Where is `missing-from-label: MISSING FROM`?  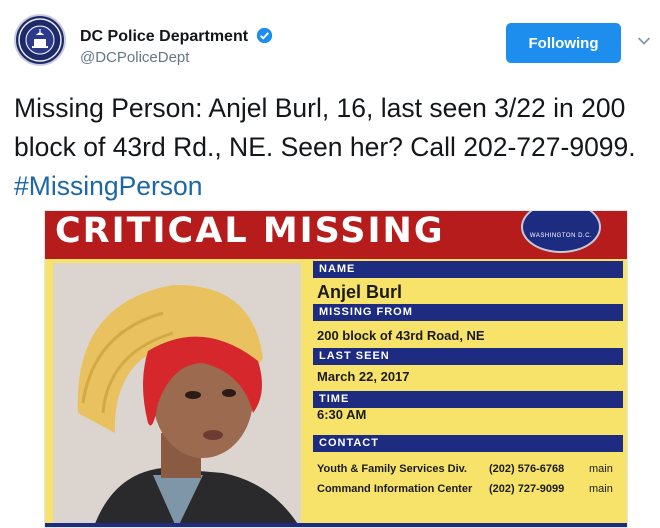 missing-from-label: MISSING FROM is located at coordinates (468, 312).